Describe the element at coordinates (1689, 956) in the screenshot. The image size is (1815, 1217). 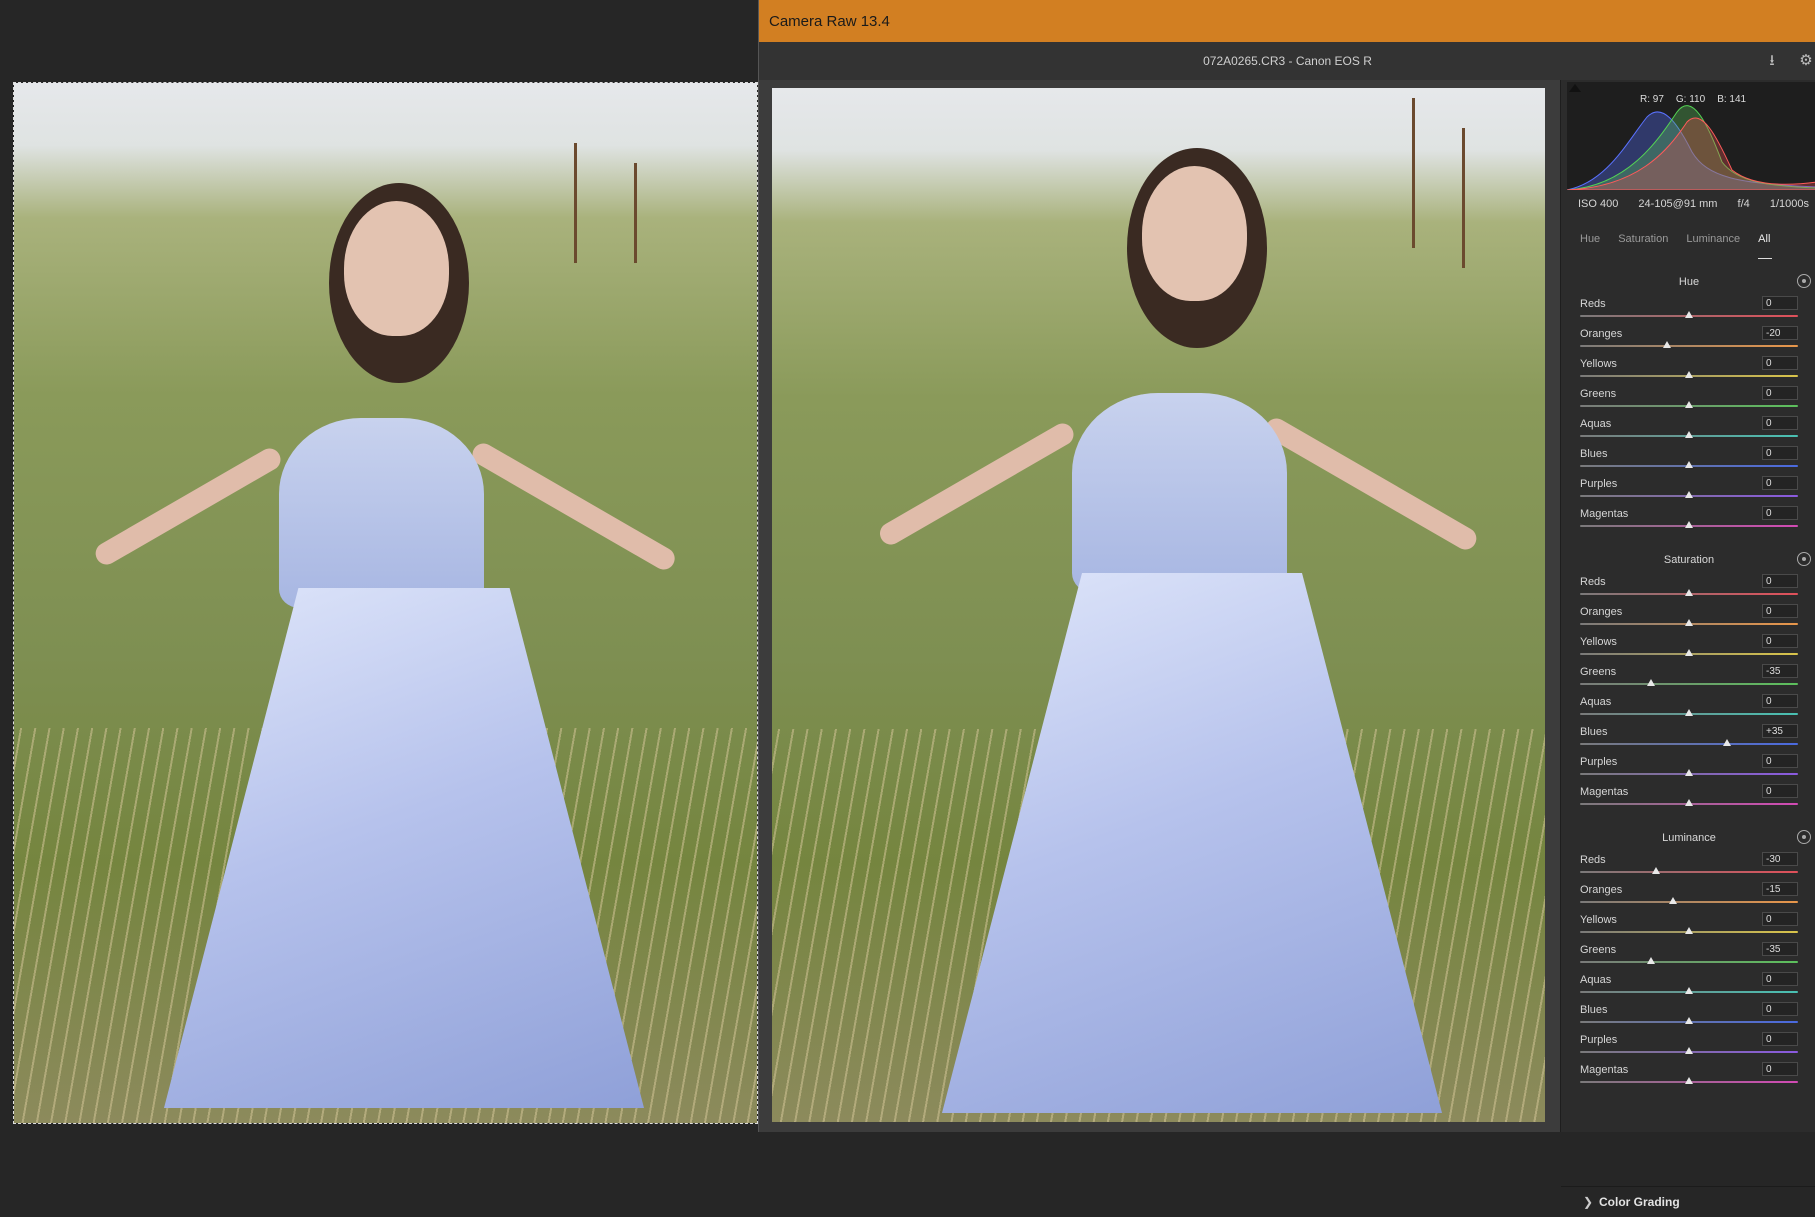
I see `slider-luminance-greens: Greens -35` at that location.